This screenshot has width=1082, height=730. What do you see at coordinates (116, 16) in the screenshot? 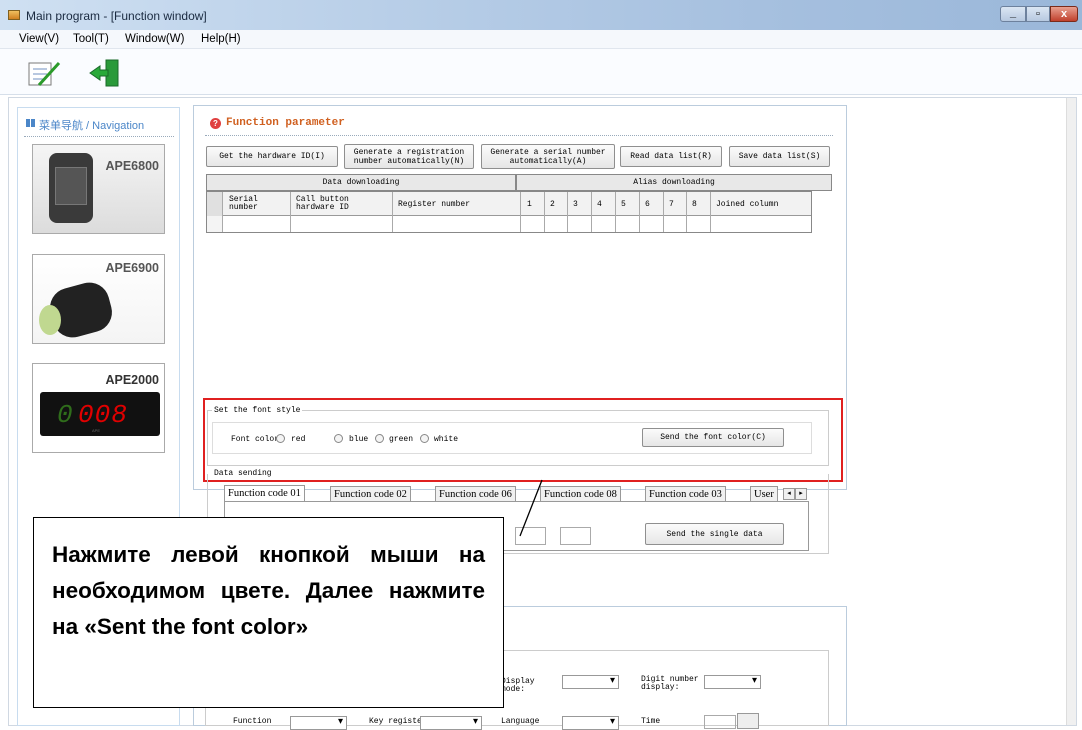
I see `window-title: Main program - [Function window]` at bounding box center [116, 16].